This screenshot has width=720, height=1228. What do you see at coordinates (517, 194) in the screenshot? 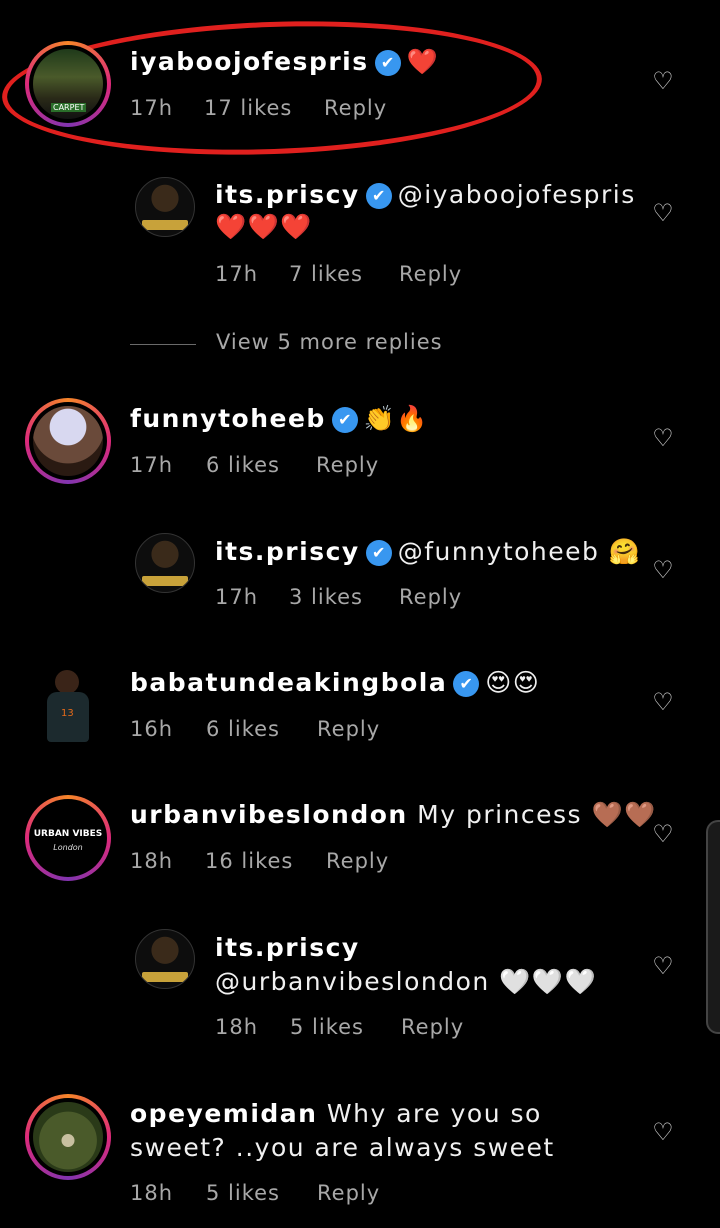
I see `mention-link: @iyaboojofespris` at bounding box center [517, 194].